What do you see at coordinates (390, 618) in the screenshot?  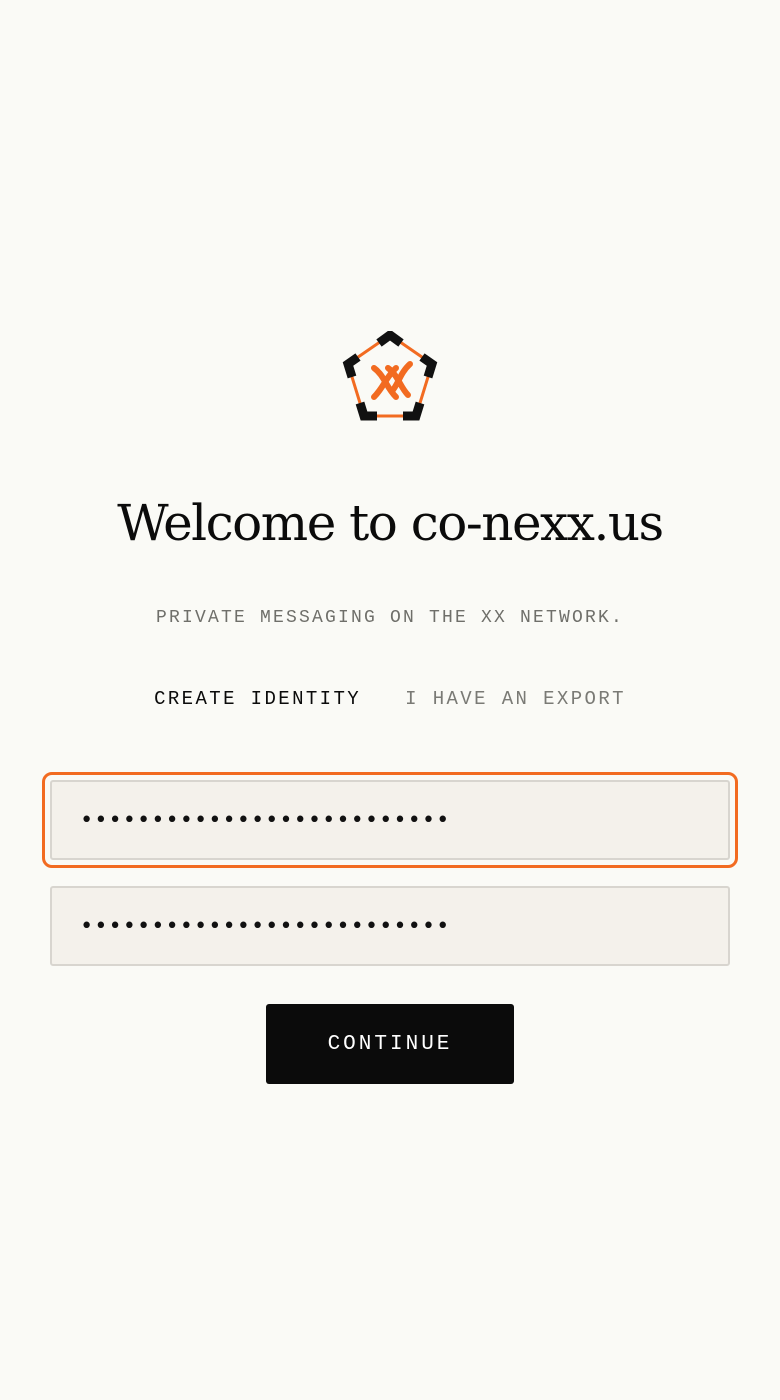 I see `page-tagline: PRIVATE MESSAGING ON THE XX NETWORK.` at bounding box center [390, 618].